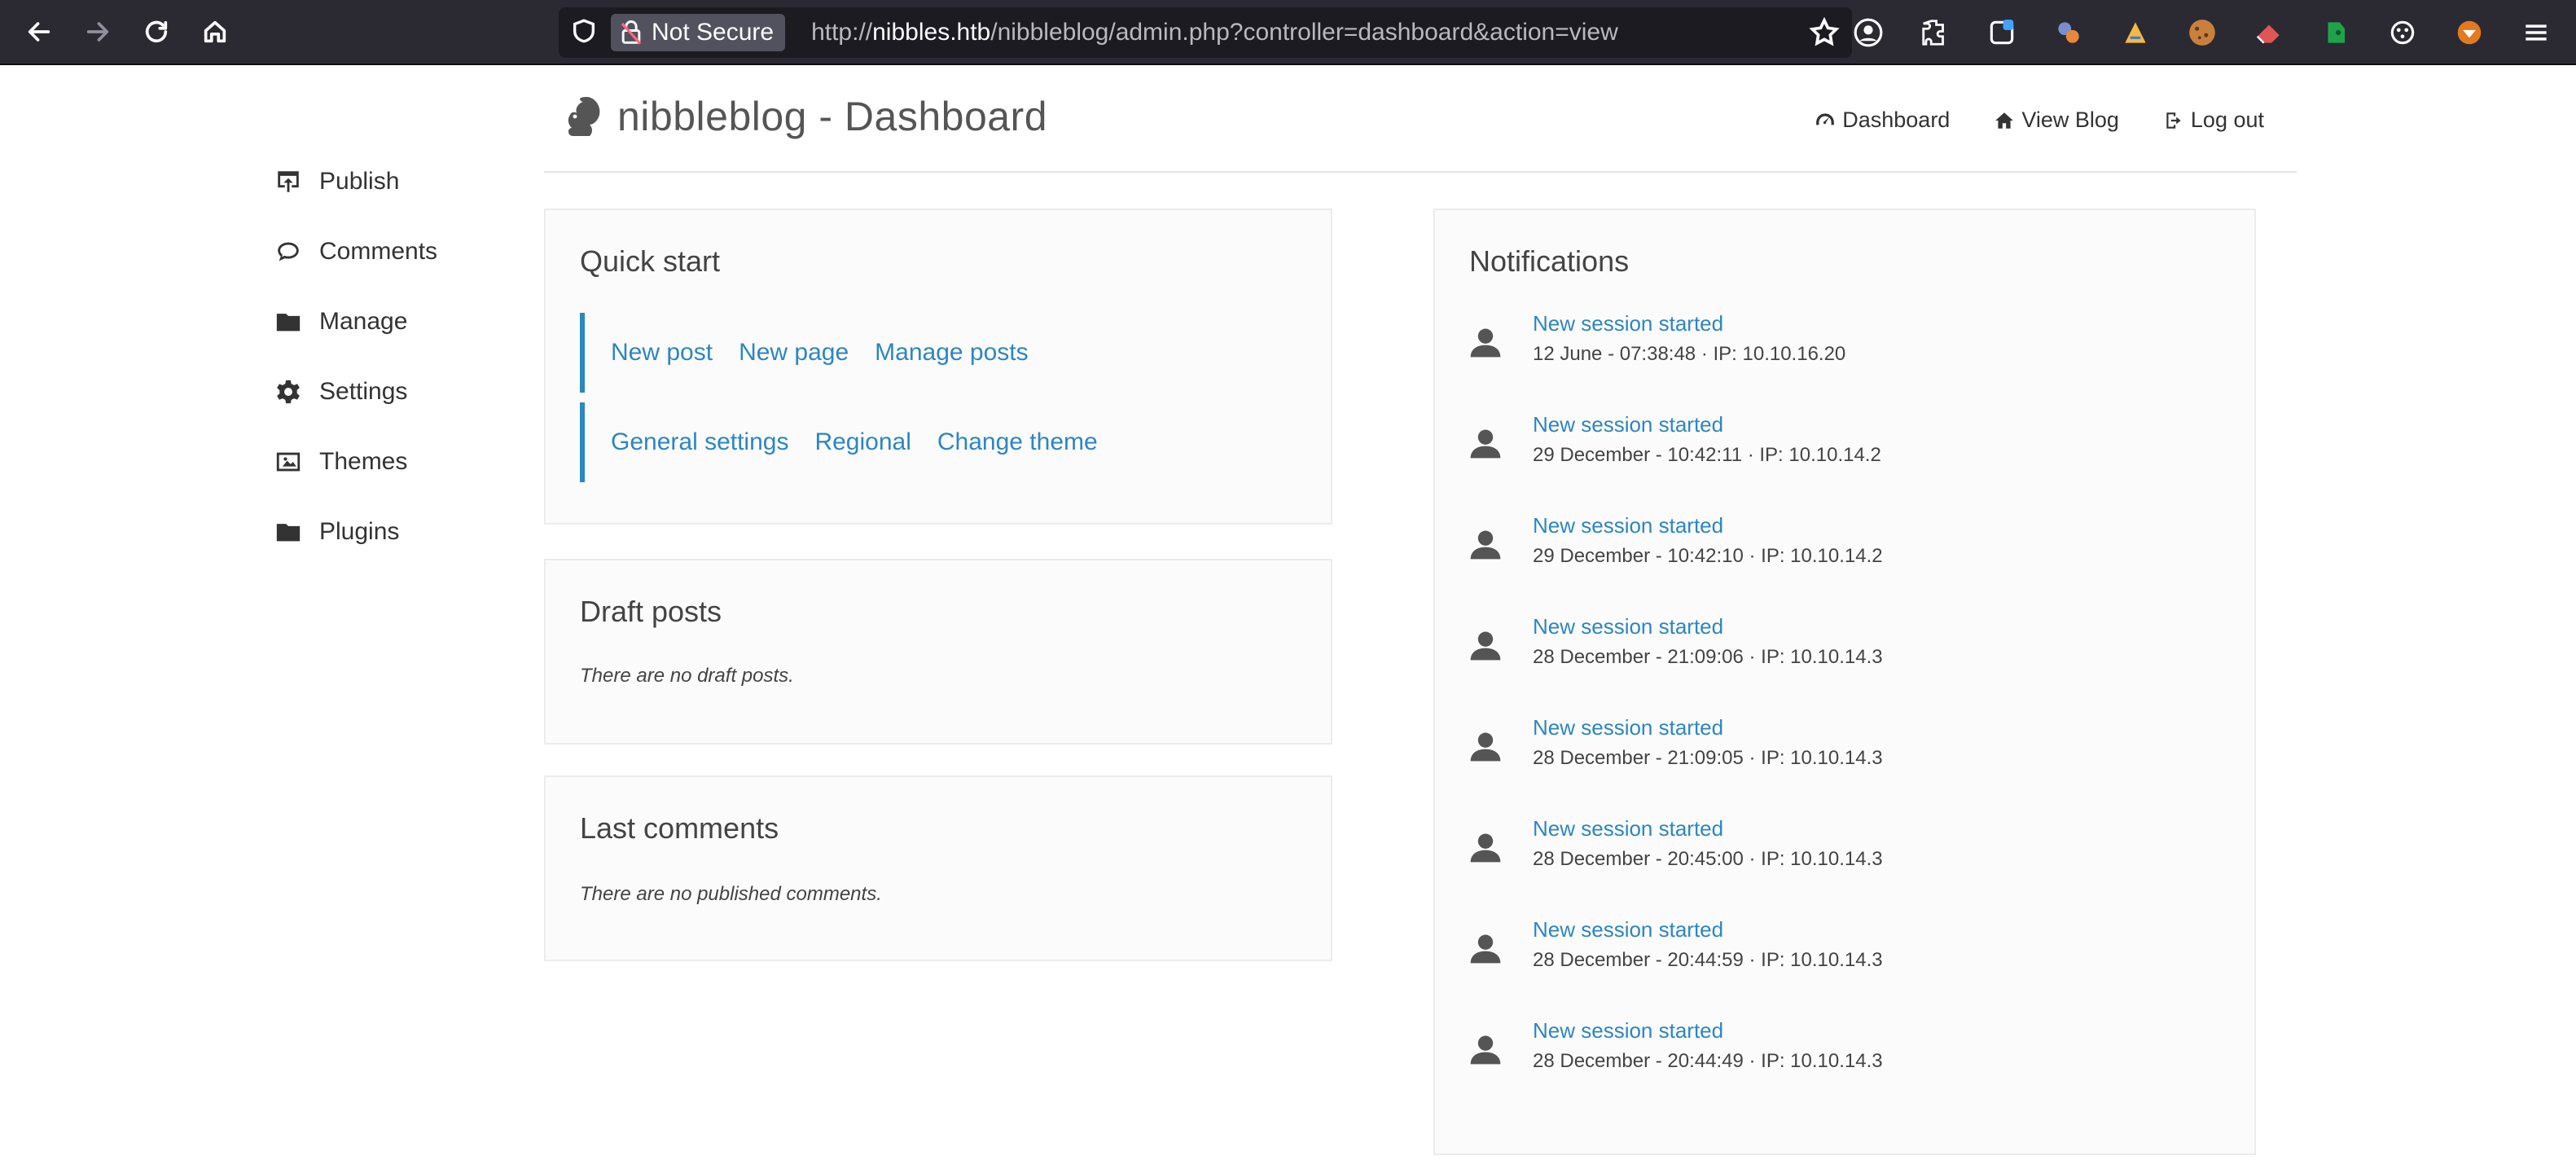 Image resolution: width=2576 pixels, height=1173 pixels. I want to click on nav-dashboard-link: Dashboard, so click(1882, 121).